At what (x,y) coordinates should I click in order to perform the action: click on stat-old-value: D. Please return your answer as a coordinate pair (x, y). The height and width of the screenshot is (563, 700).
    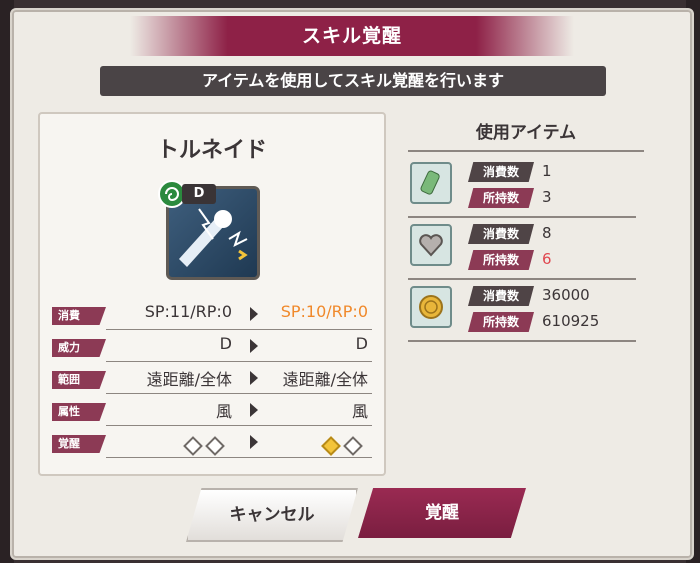
    Looking at the image, I should click on (225, 343).